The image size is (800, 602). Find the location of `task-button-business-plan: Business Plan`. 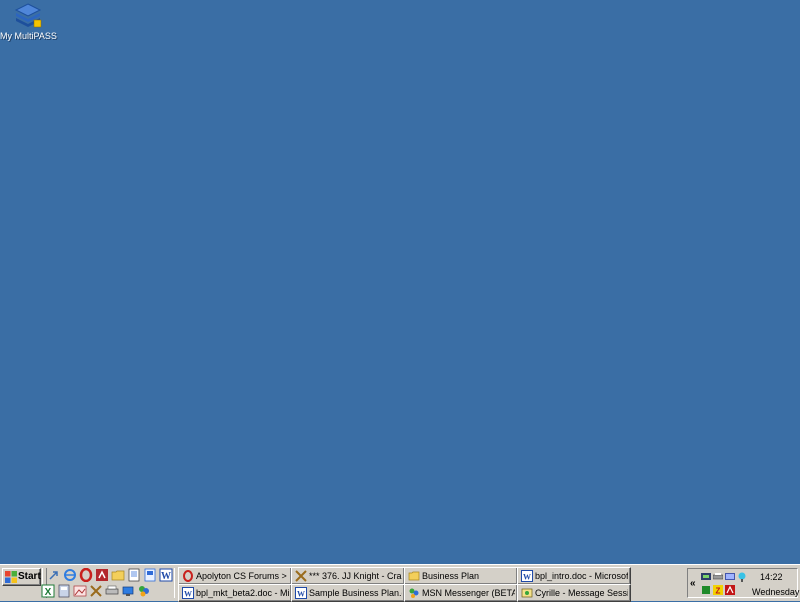

task-button-business-plan: Business Plan is located at coordinates (461, 576).